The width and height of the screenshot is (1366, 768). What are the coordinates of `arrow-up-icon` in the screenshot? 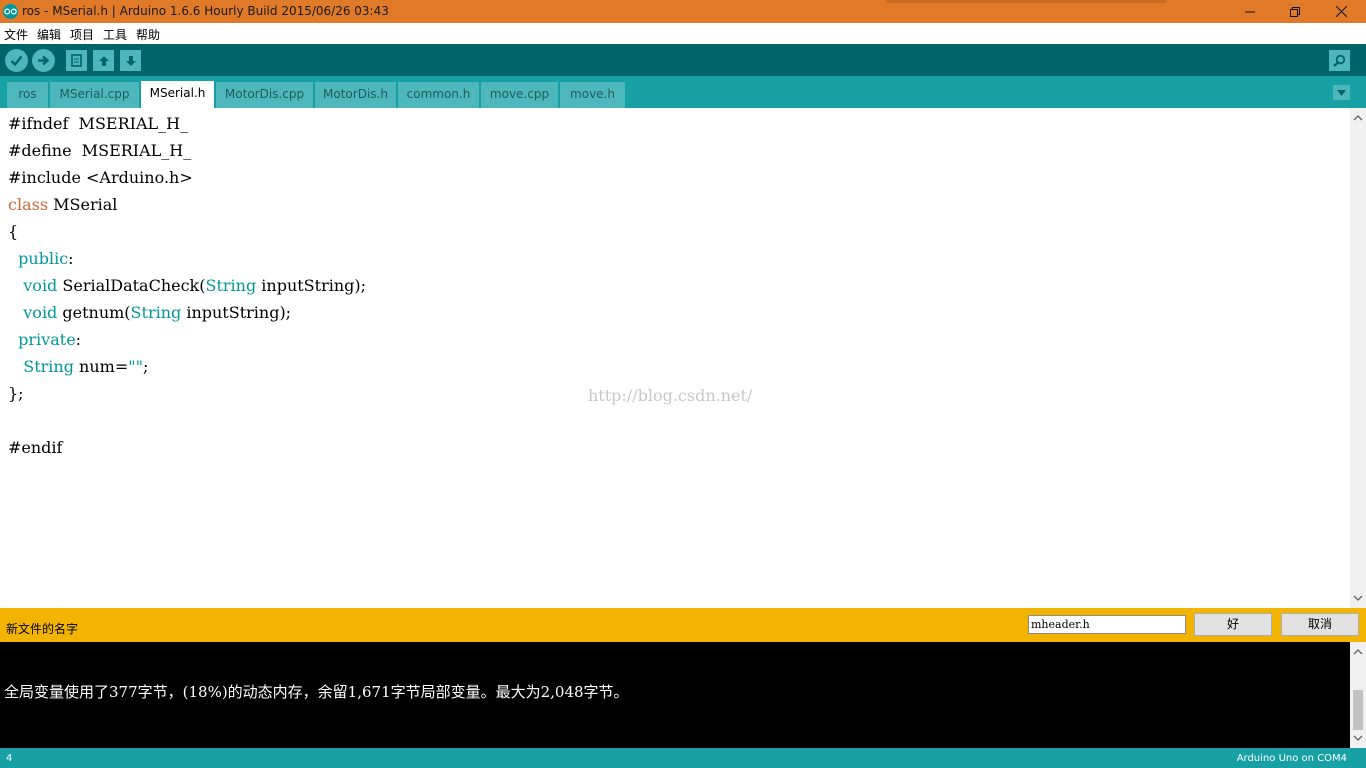 It's located at (103, 60).